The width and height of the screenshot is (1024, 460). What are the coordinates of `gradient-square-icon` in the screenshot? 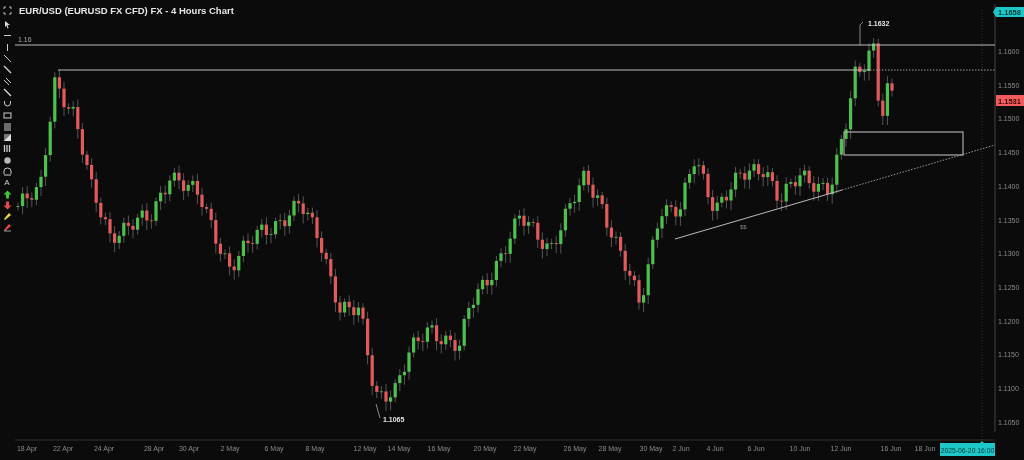 It's located at (7, 138).